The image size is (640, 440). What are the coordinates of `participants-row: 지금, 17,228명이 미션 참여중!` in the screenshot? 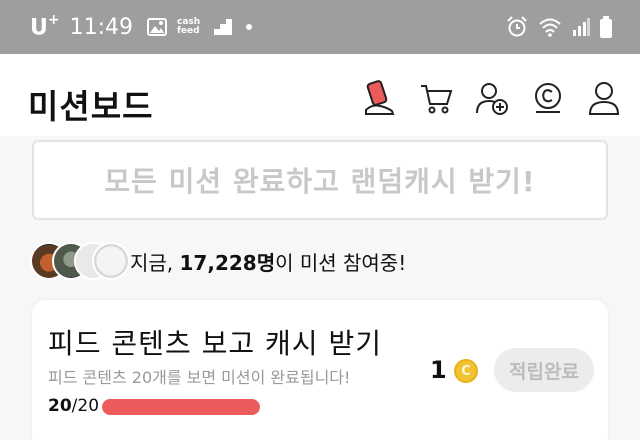 It's located at (218, 261).